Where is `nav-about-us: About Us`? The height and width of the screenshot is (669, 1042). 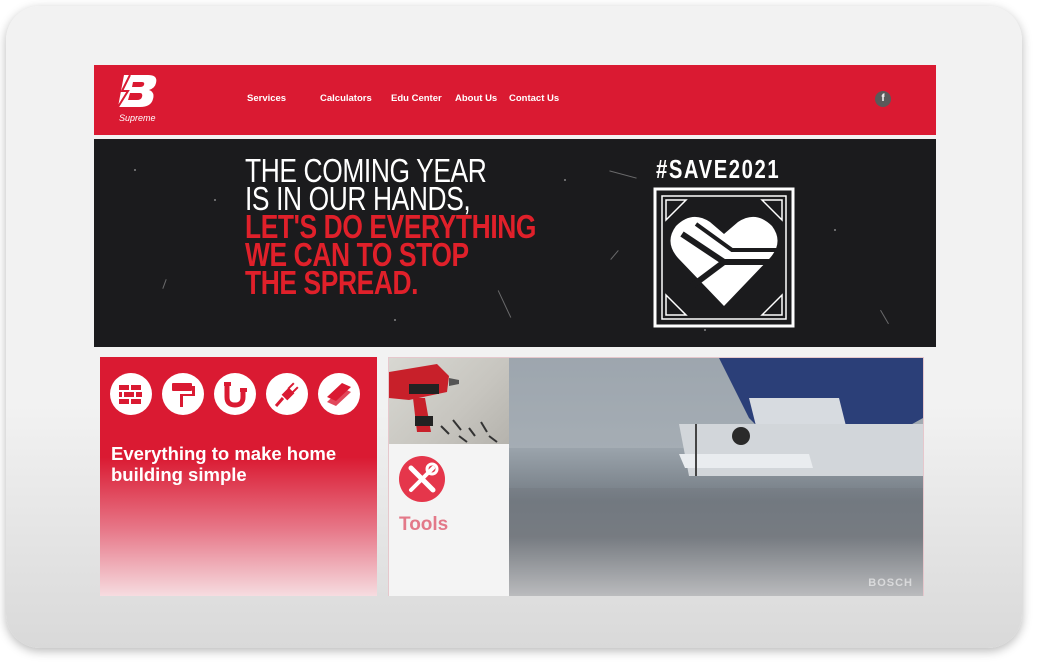
nav-about-us: About Us is located at coordinates (476, 98).